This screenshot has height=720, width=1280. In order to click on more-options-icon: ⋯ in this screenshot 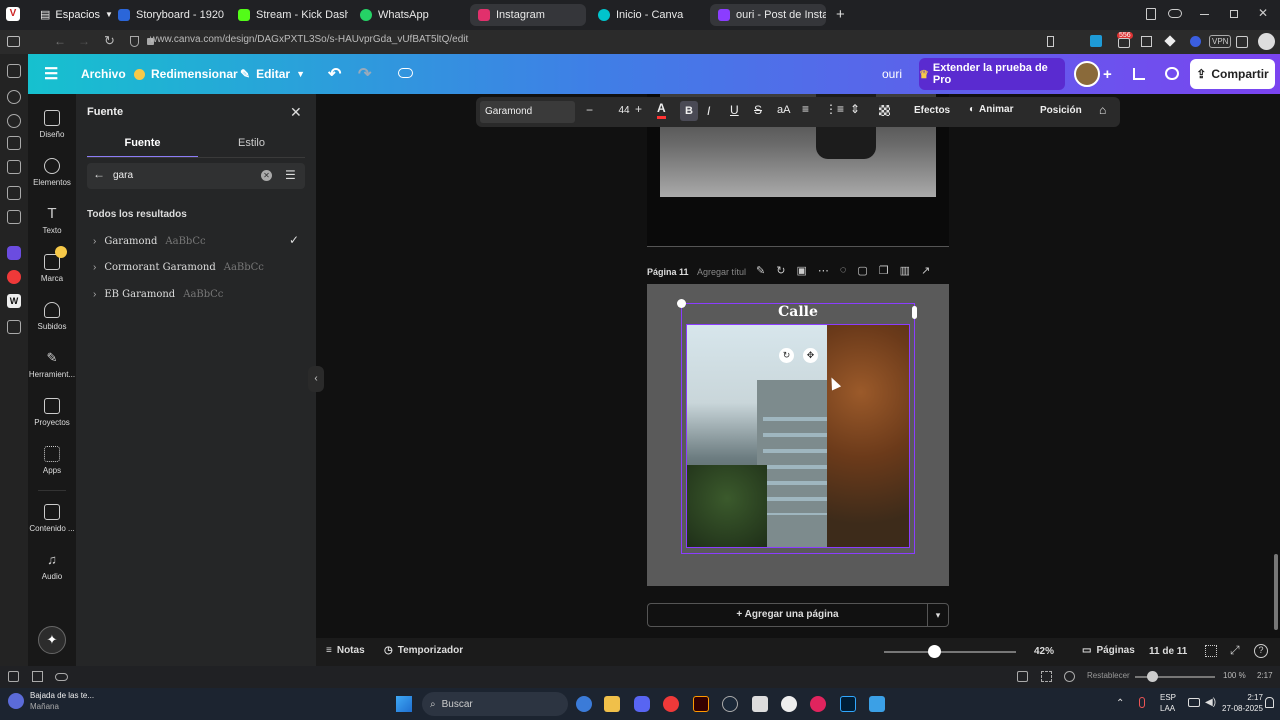, I will do `click(823, 270)`.